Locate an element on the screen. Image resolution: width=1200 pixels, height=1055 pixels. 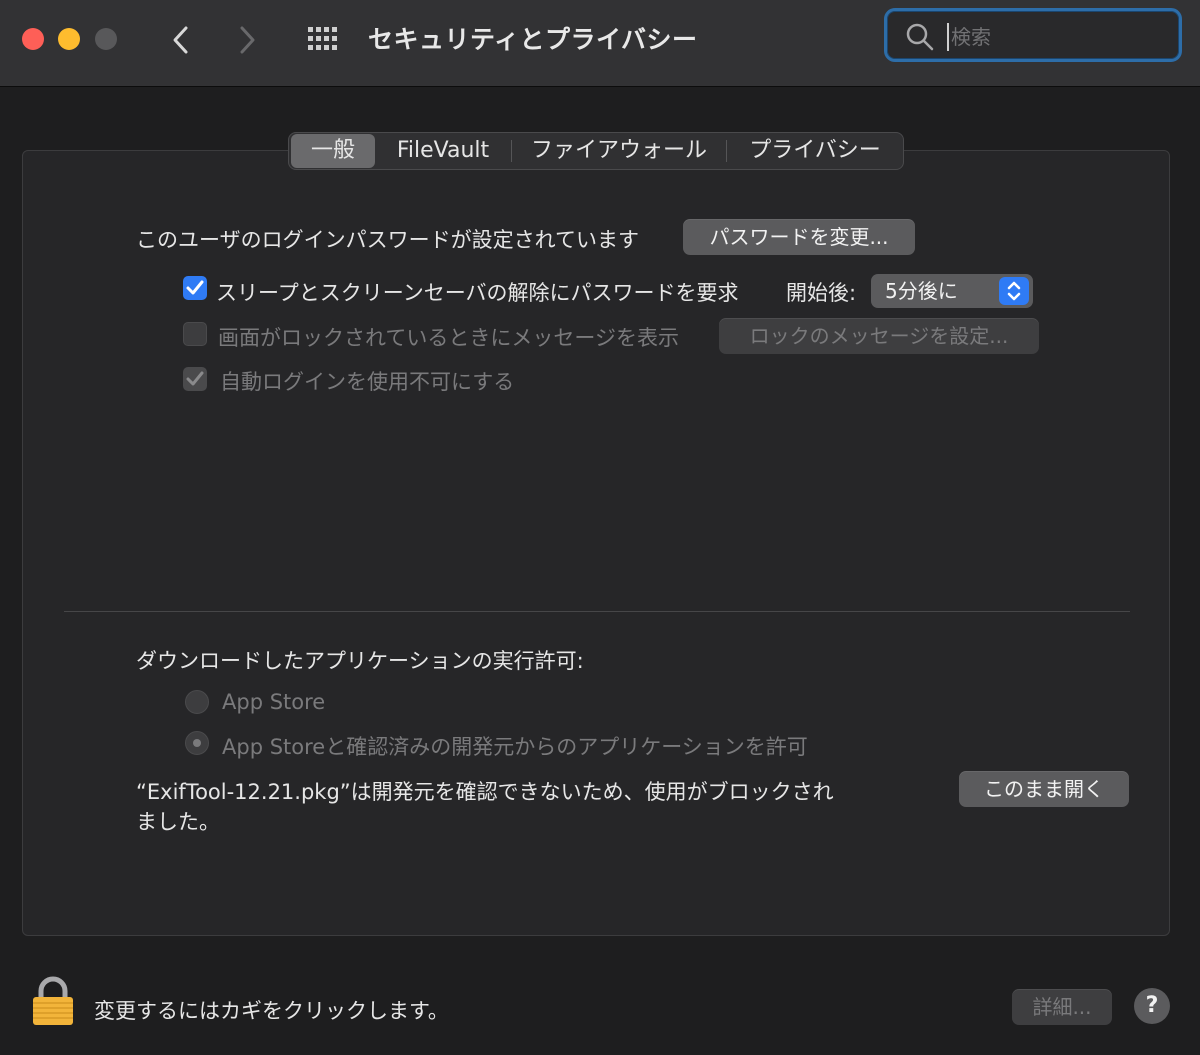
lock-instruction-text: 変更するにはカギをクリックします。 is located at coordinates (271, 1011).